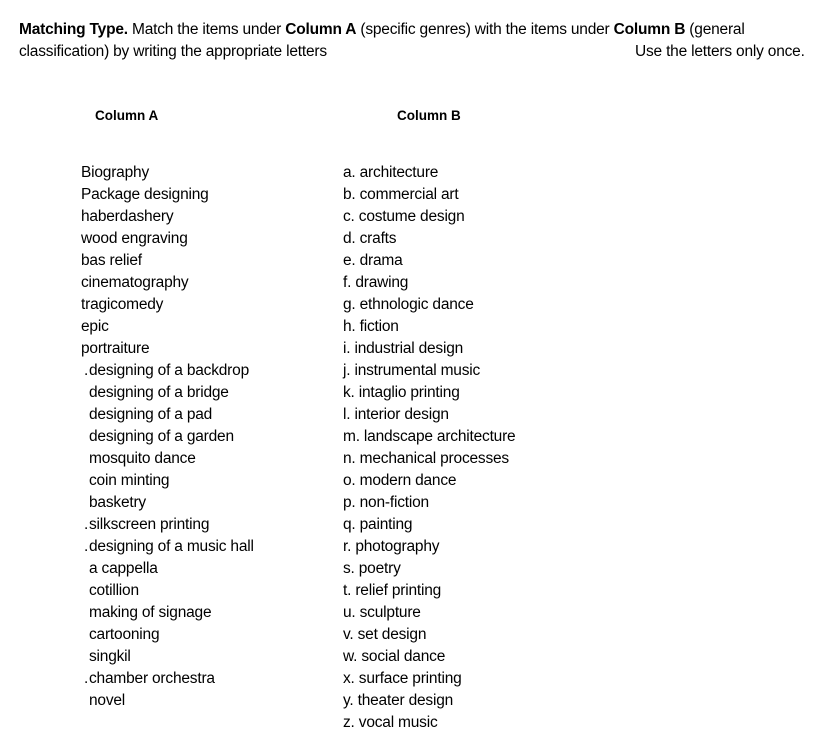 The image size is (831, 735). I want to click on column-a-item: singkil, so click(167, 657).